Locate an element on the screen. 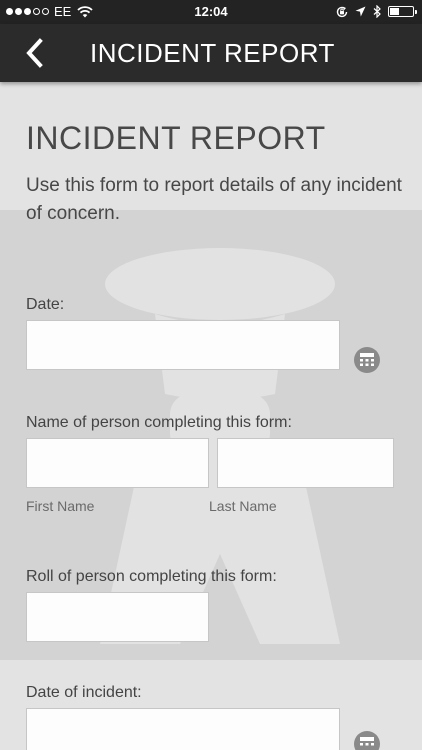  status-right is located at coordinates (376, 11).